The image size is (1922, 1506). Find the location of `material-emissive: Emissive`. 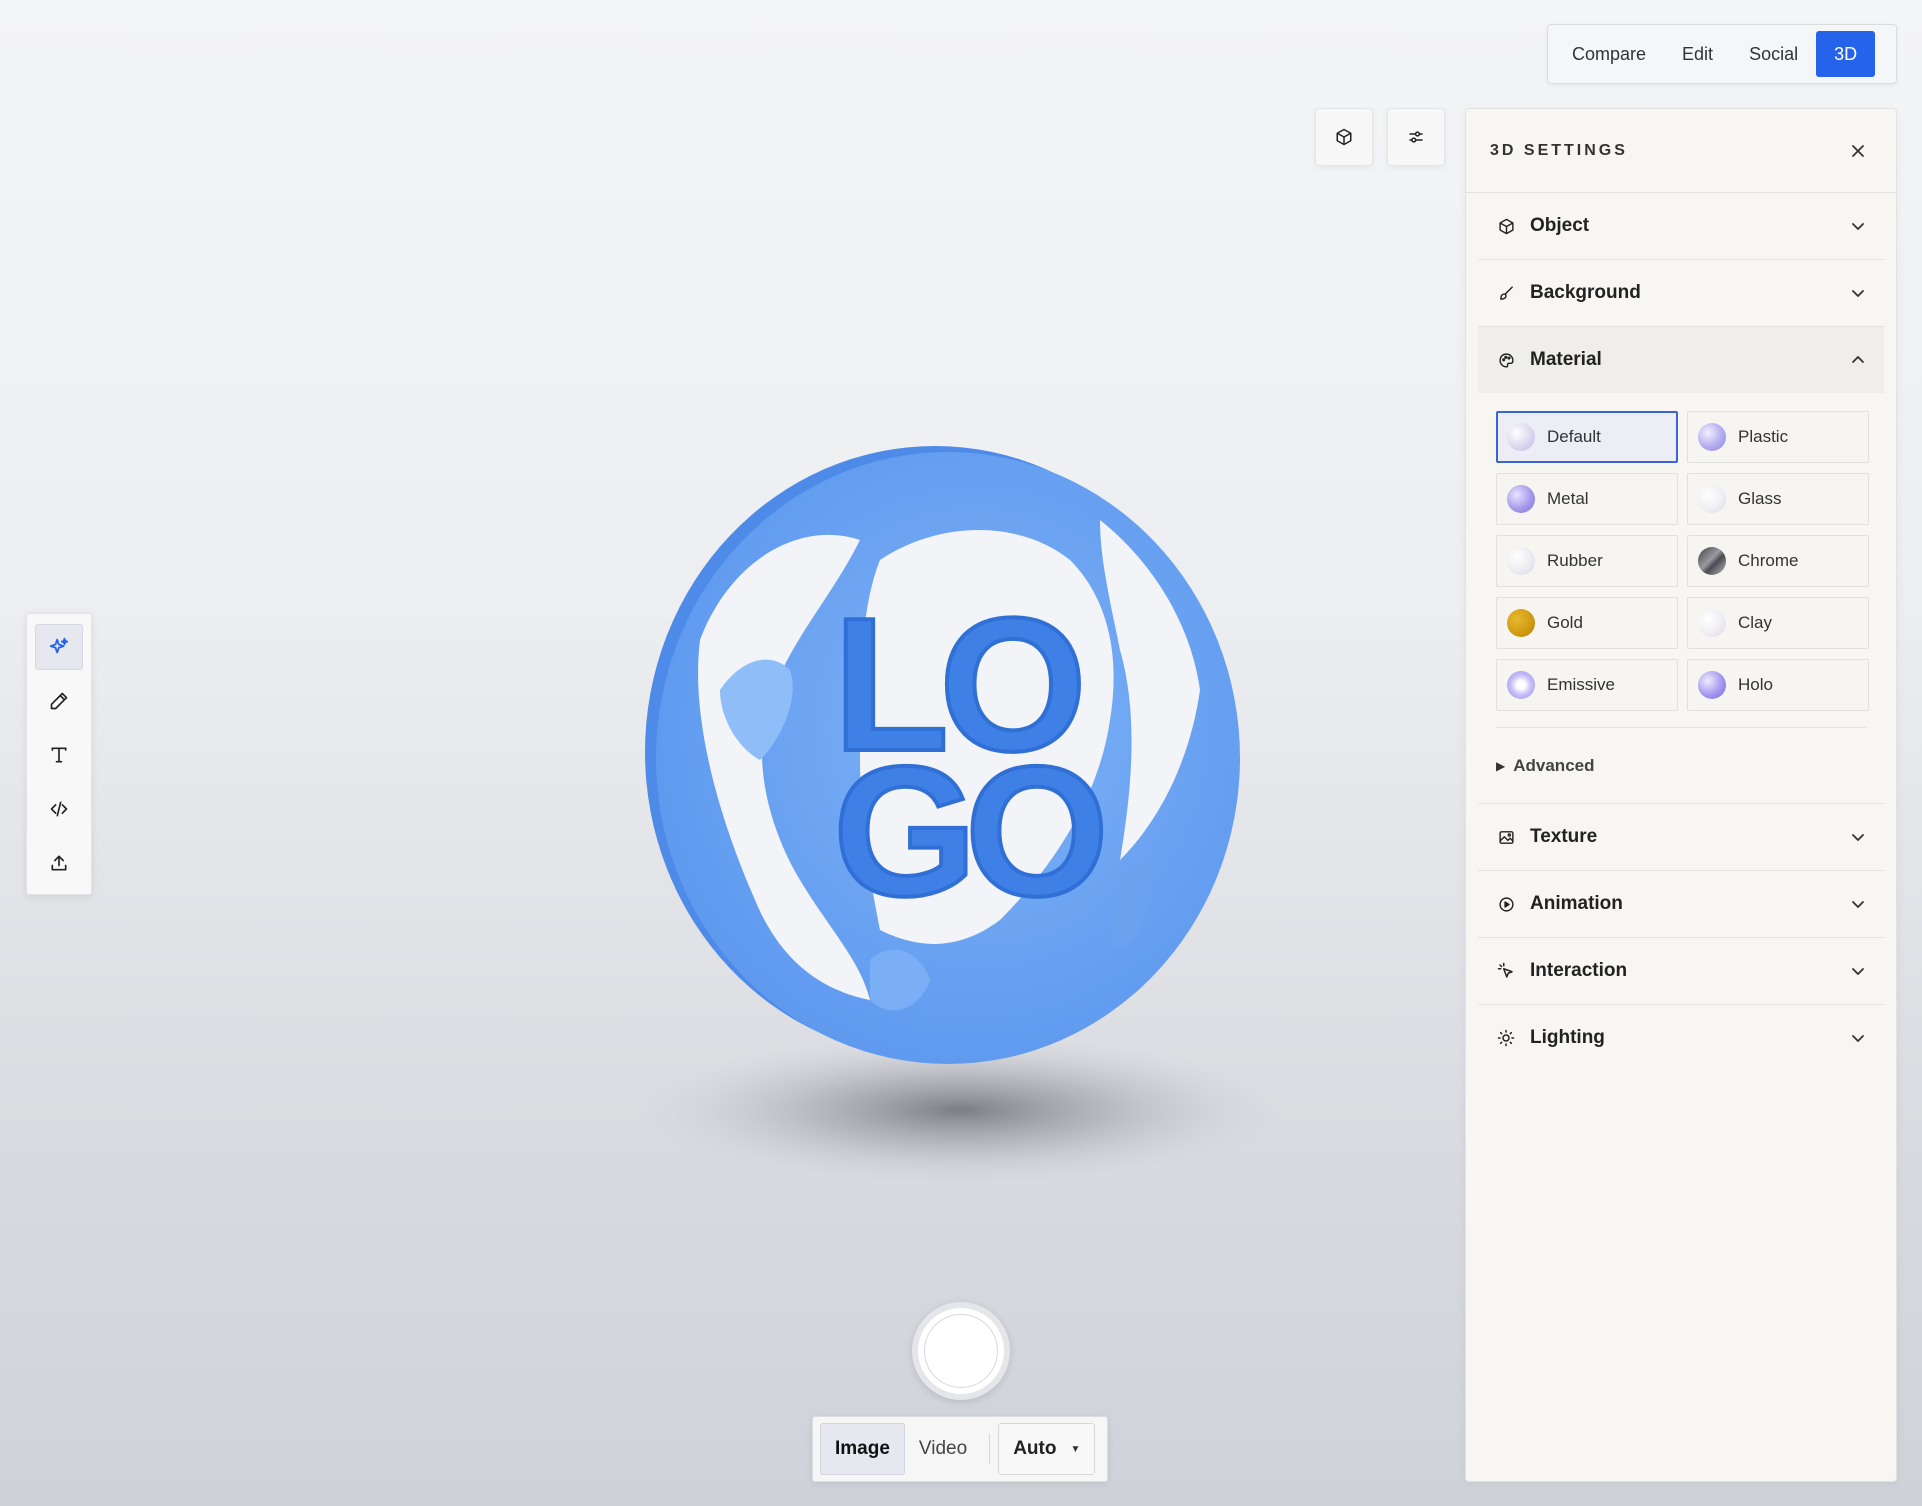

material-emissive: Emissive is located at coordinates (1587, 685).